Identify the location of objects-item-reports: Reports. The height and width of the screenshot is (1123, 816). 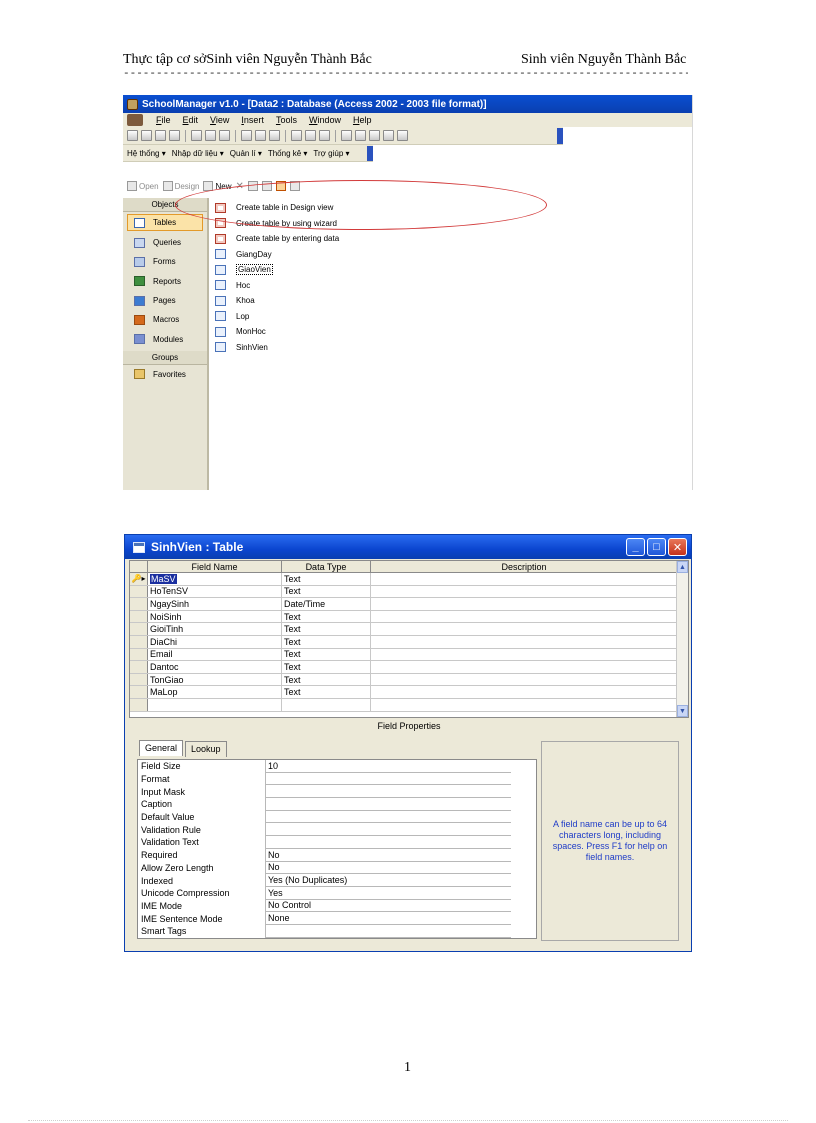
(165, 281).